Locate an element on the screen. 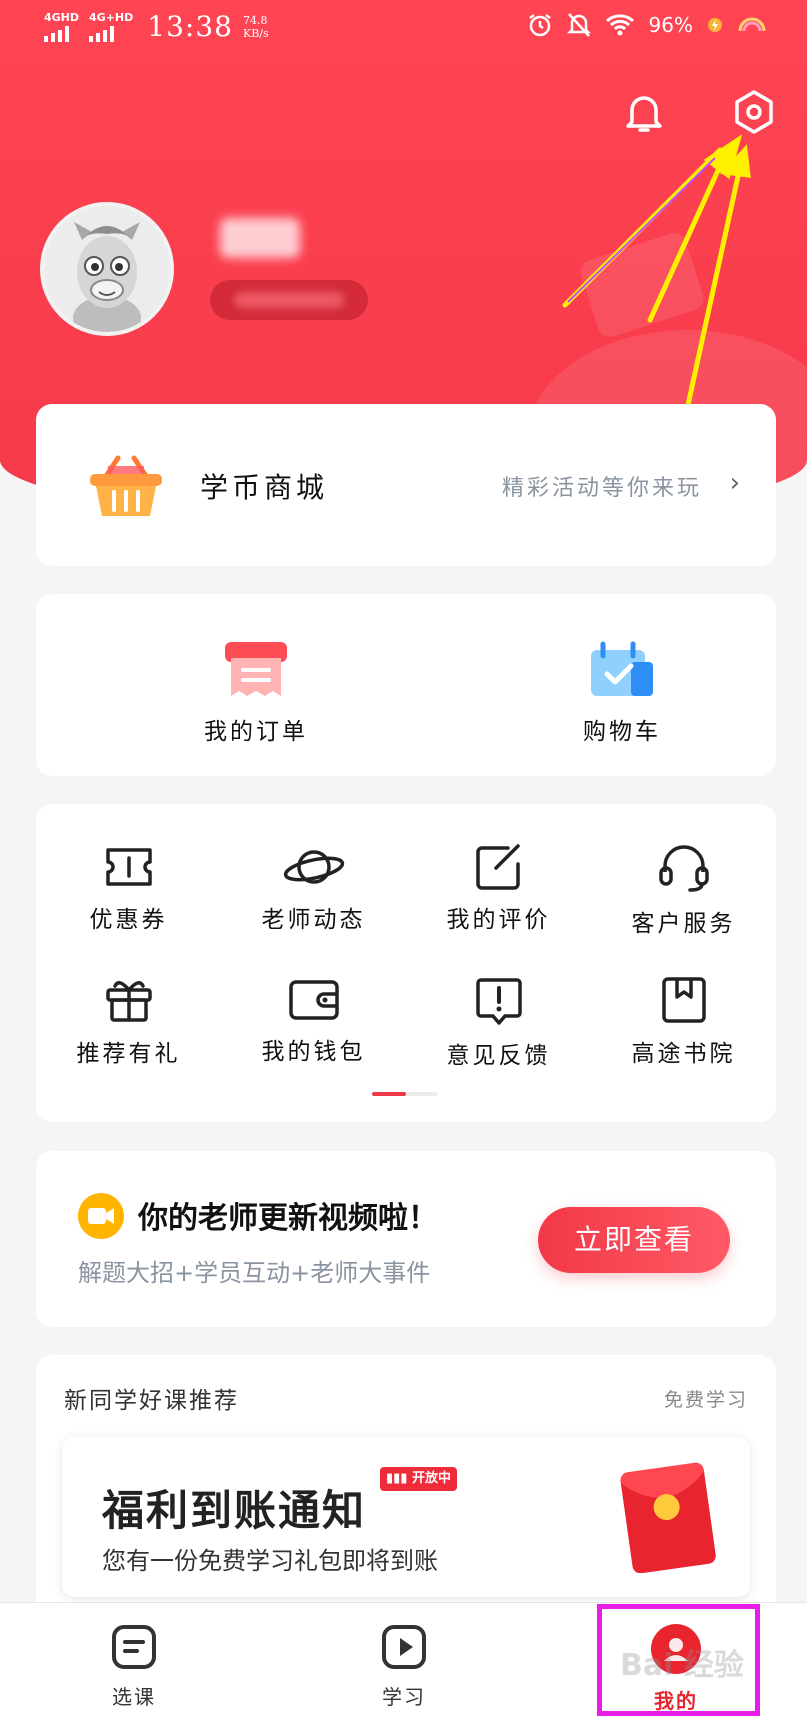 The image size is (807, 1718). cart-button: 购物车 is located at coordinates (622, 693).